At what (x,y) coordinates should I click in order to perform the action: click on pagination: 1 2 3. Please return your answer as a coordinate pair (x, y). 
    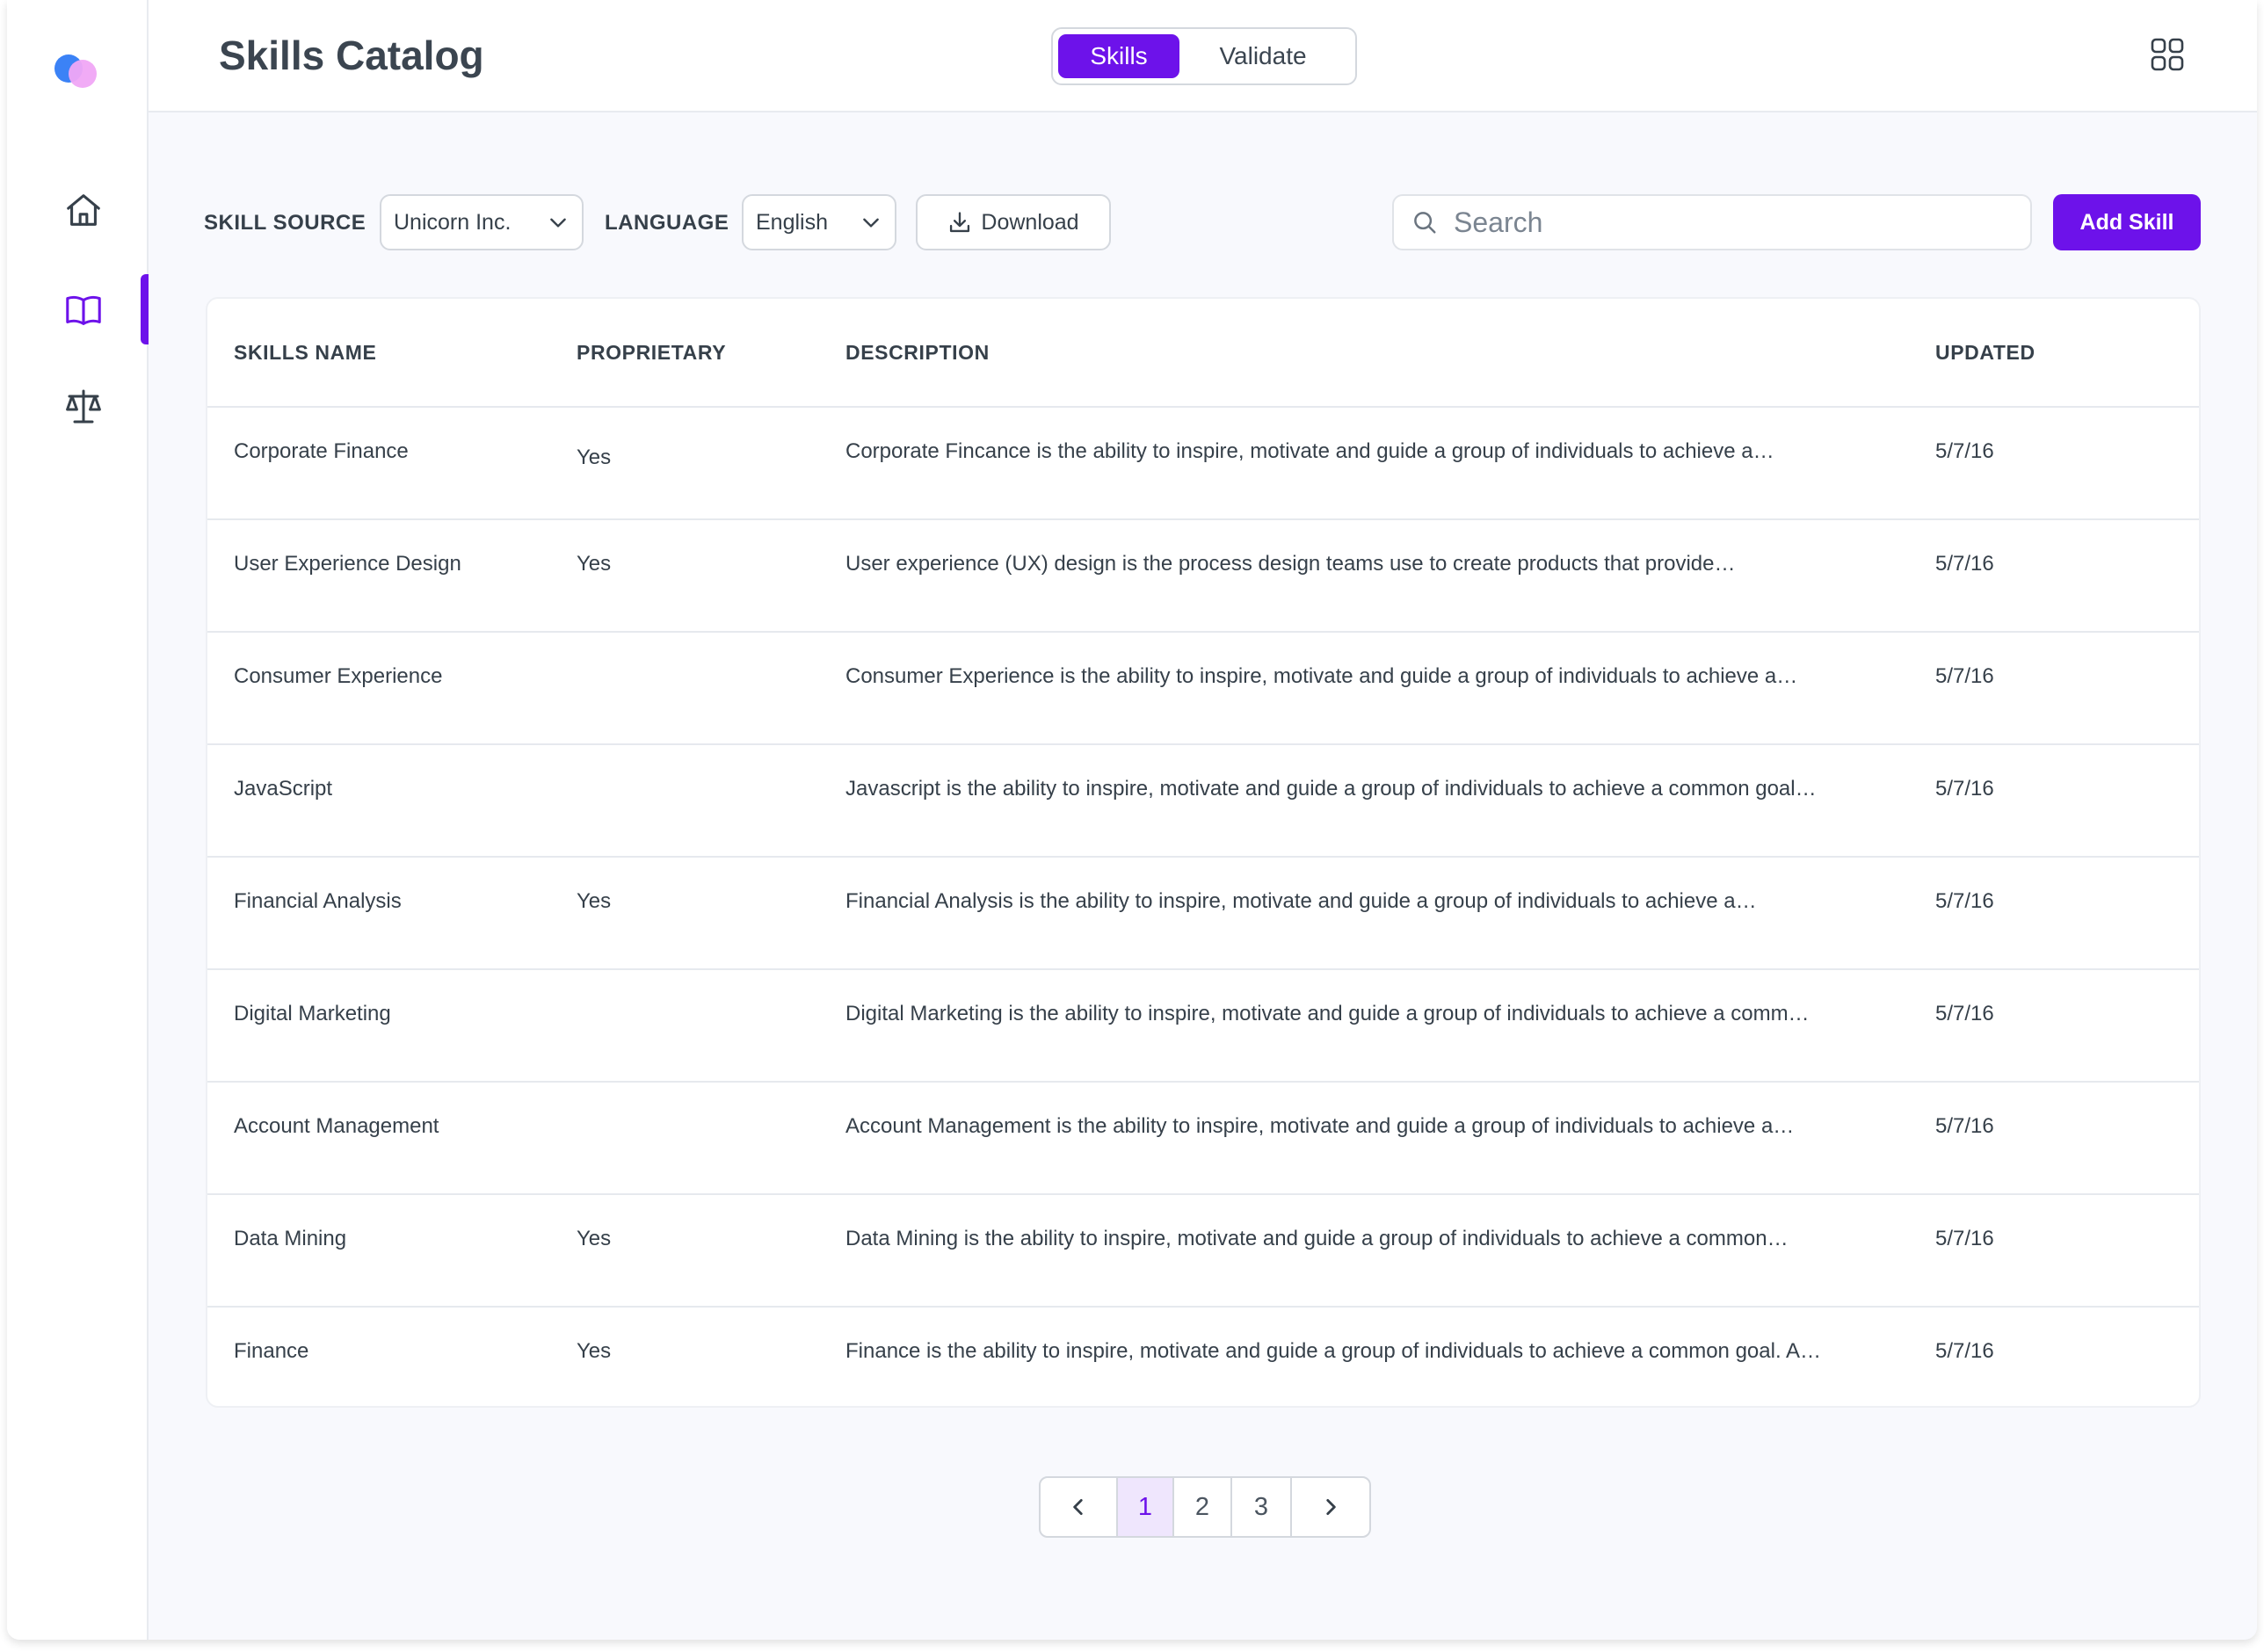
    Looking at the image, I should click on (1205, 1507).